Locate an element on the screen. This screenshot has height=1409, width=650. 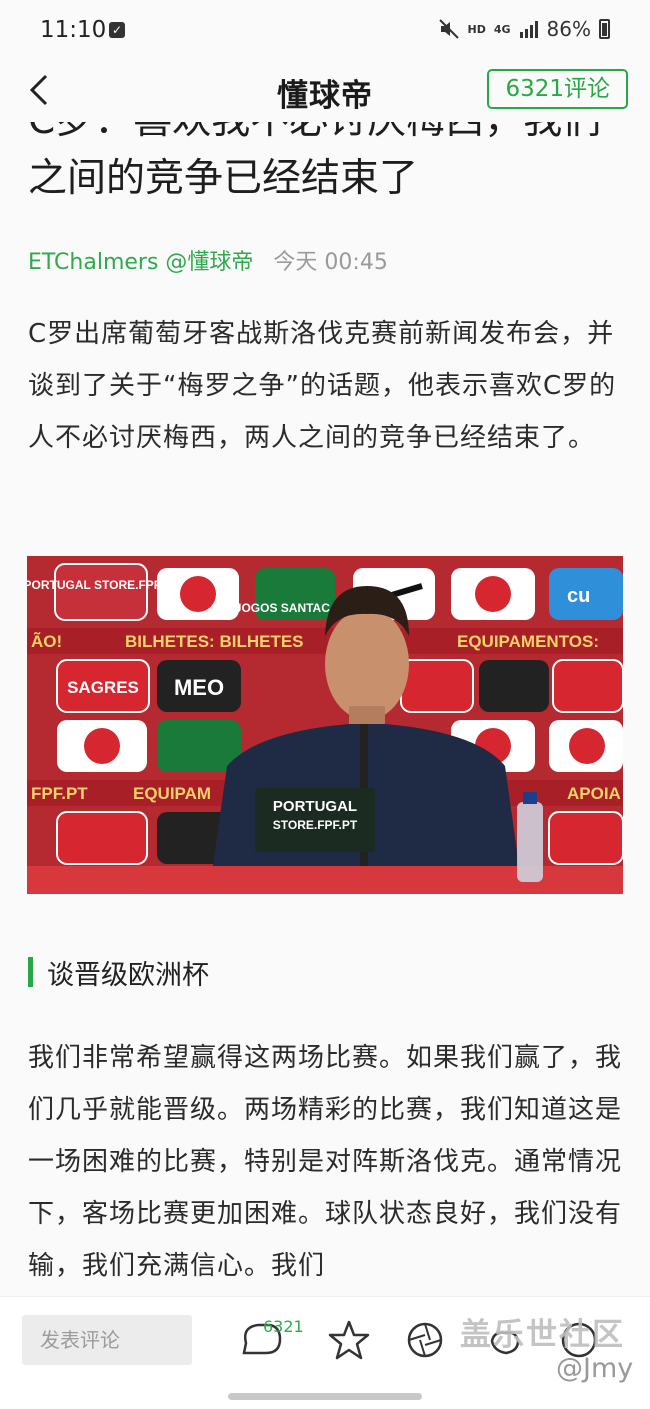
photo-sagres-text: SAGRES is located at coordinates (103, 687).